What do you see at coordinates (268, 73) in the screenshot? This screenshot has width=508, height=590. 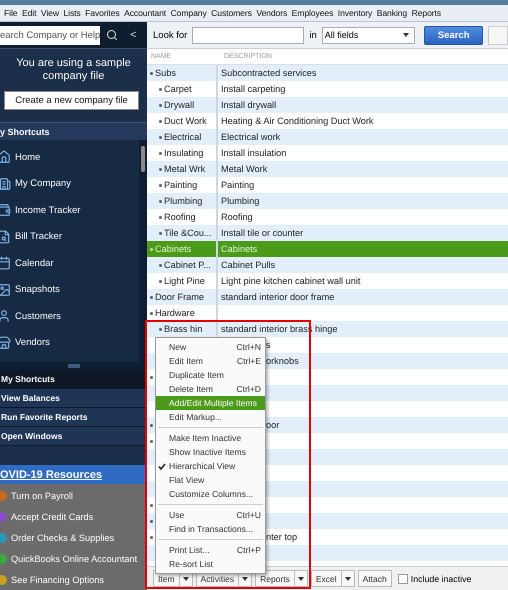 I see `table-cell: Subcontracted services` at bounding box center [268, 73].